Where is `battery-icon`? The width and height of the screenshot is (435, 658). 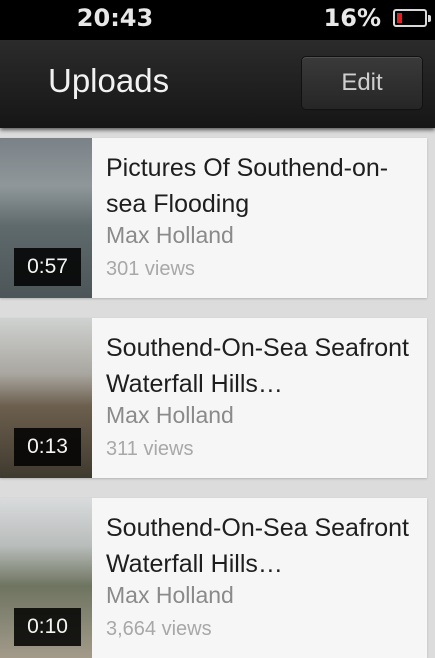
battery-icon is located at coordinates (412, 18).